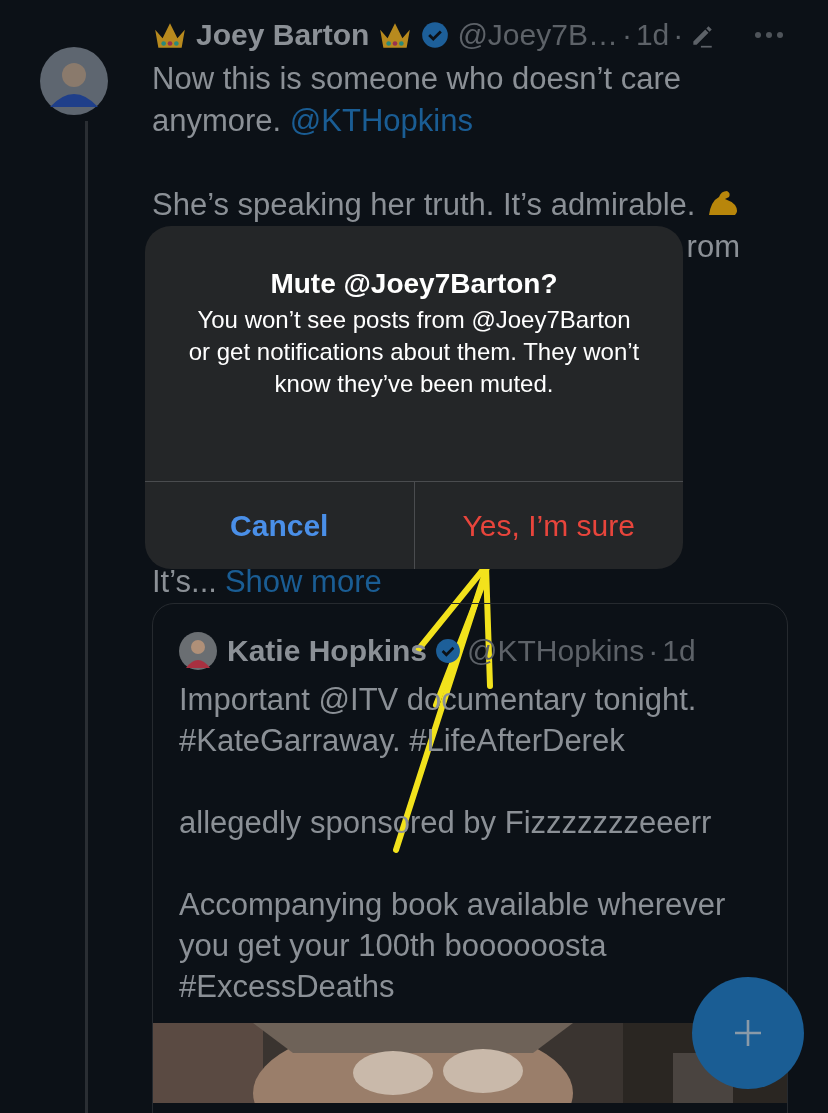 The height and width of the screenshot is (1113, 828). Describe the element at coordinates (548, 525) in the screenshot. I see `confirm-button: Yes, I’m sure` at that location.